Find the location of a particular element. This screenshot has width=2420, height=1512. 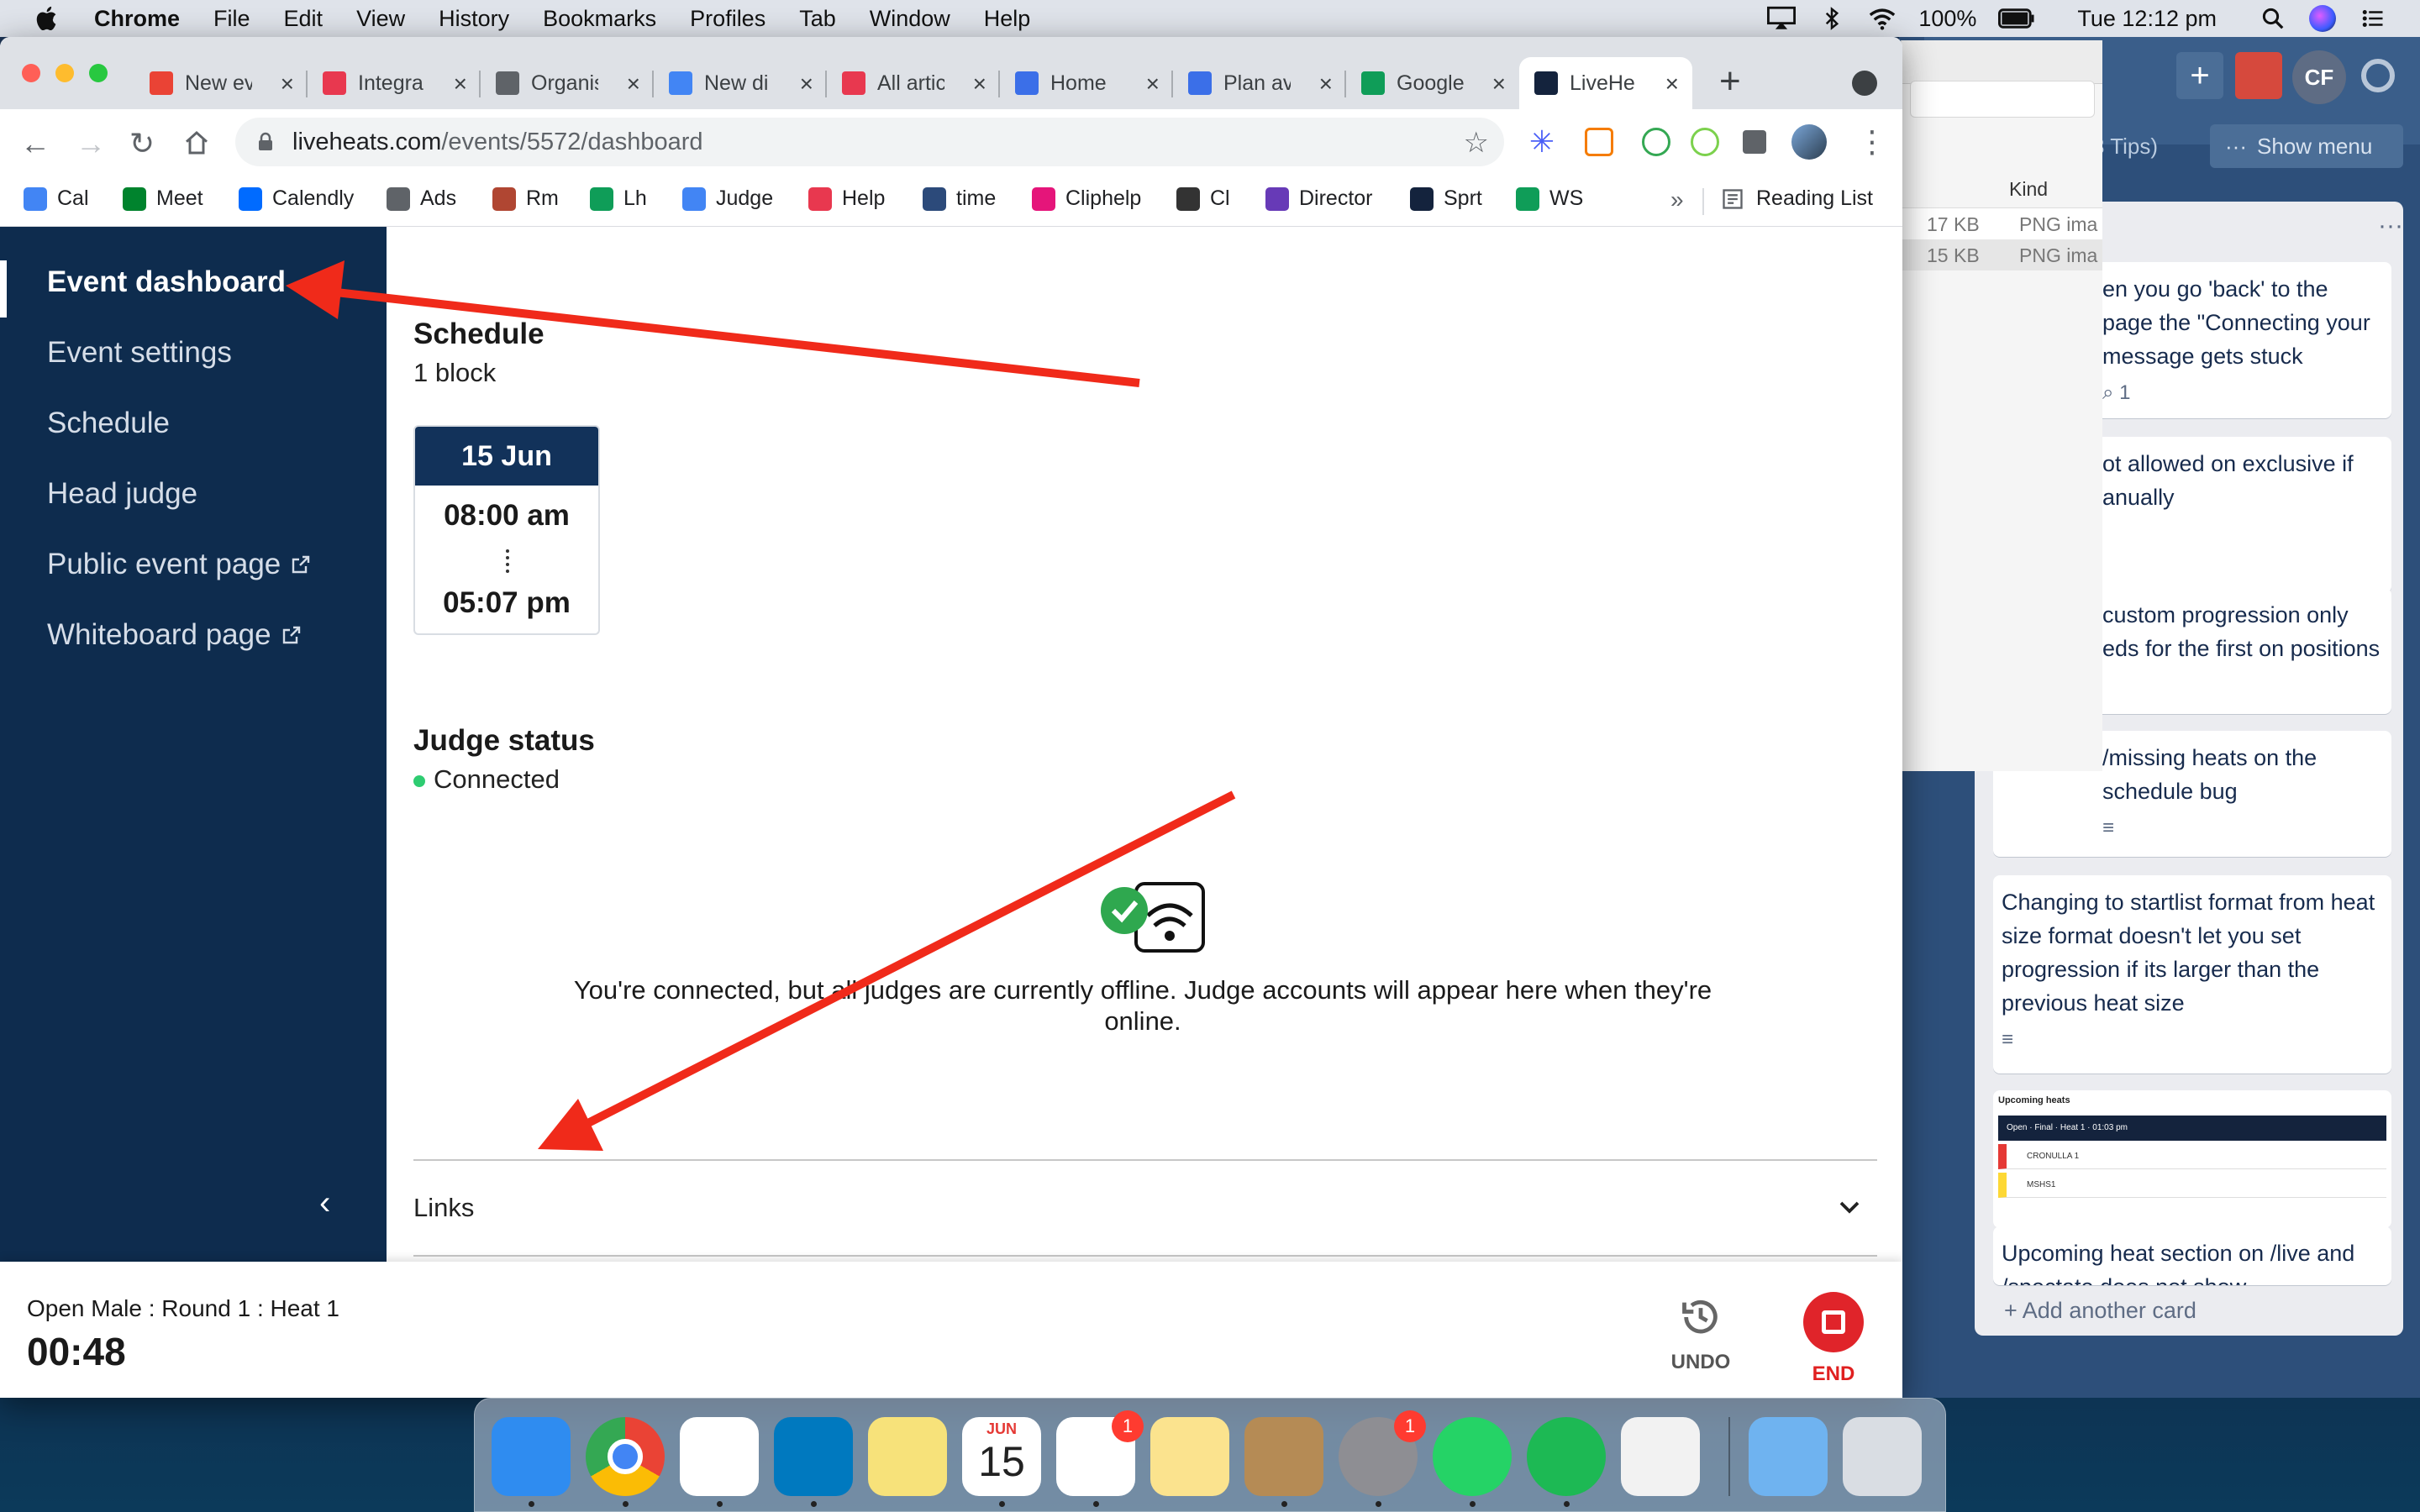

notes-icon is located at coordinates (1189, 1456).